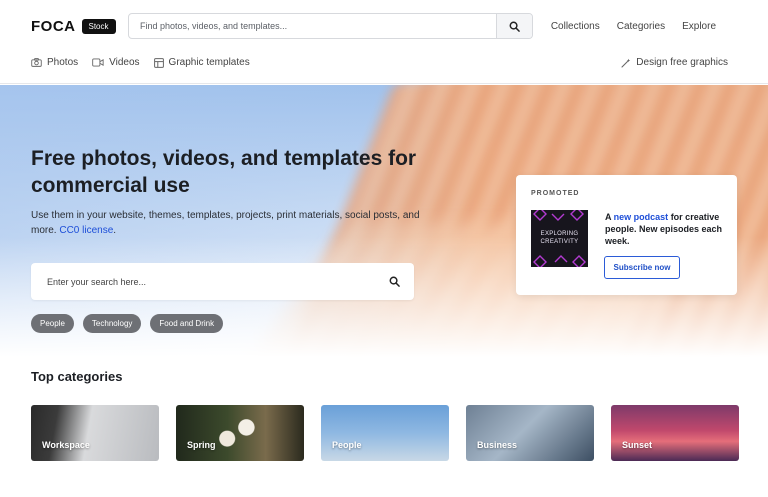 Image resolution: width=768 pixels, height=497 pixels. What do you see at coordinates (497, 445) in the screenshot?
I see `category-label: Business` at bounding box center [497, 445].